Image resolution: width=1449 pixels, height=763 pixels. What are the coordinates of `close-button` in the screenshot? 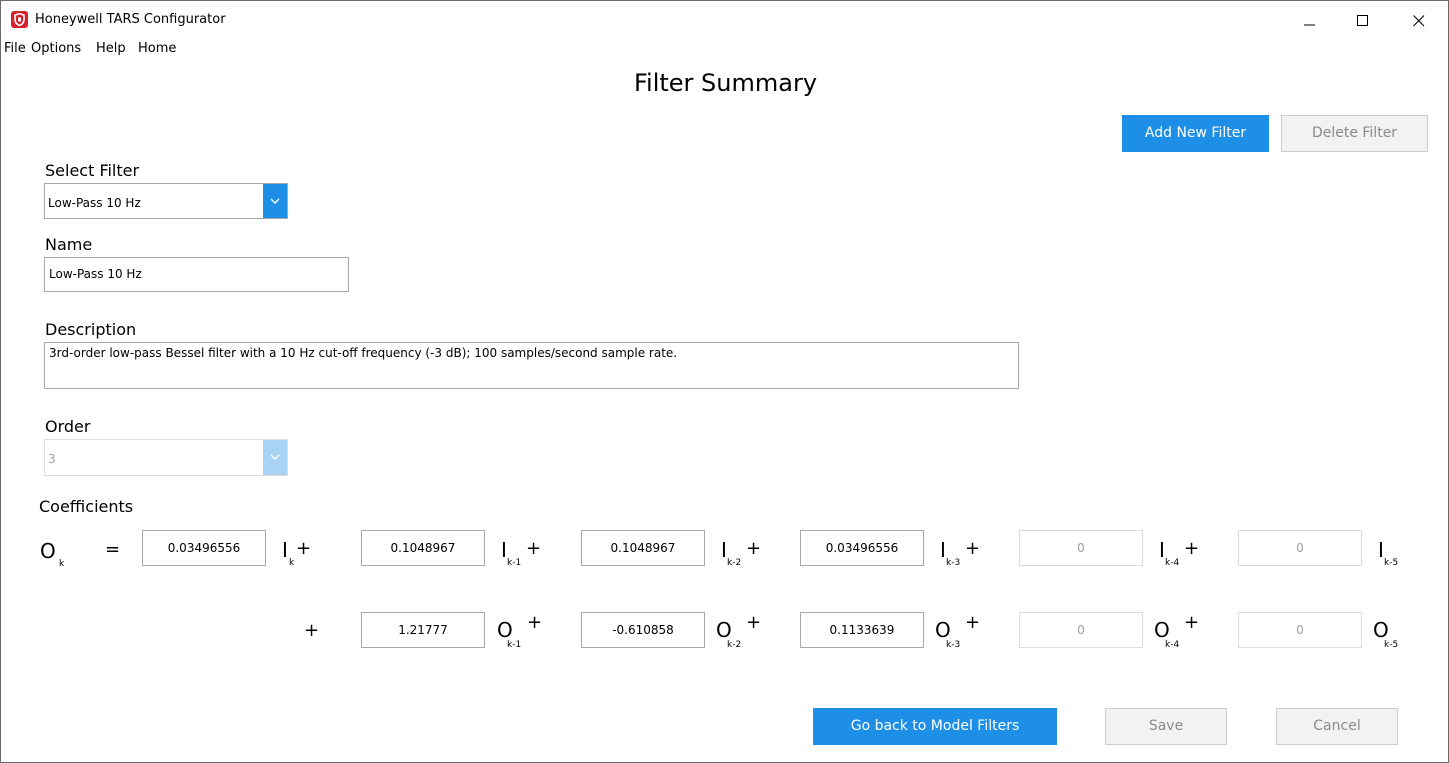 It's located at (1419, 20).